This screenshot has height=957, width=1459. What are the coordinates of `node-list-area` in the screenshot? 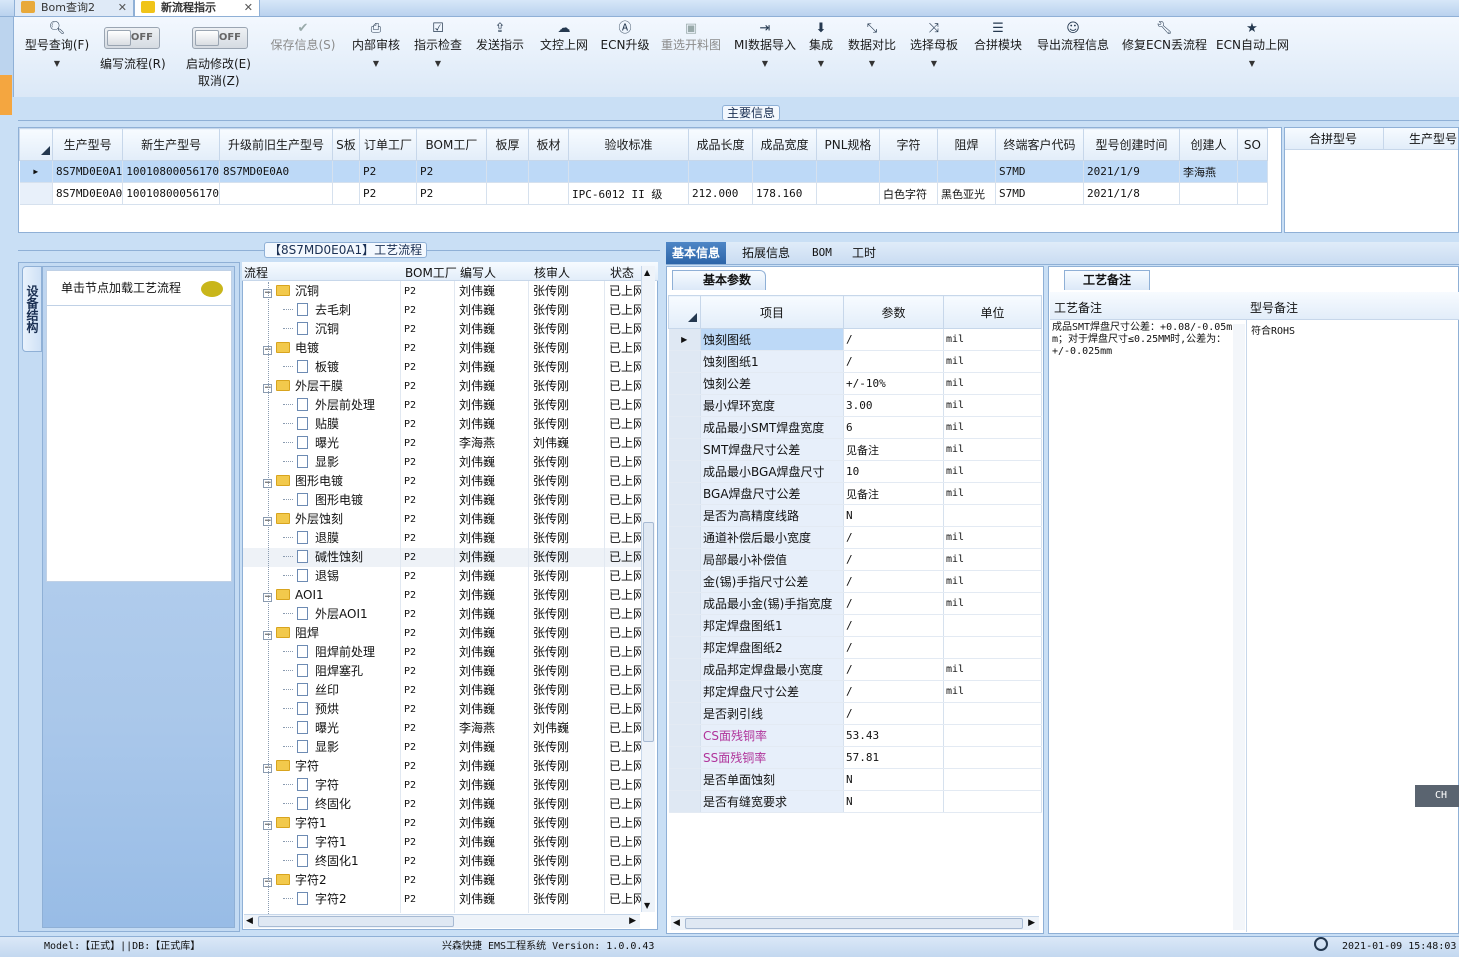 It's located at (139, 444).